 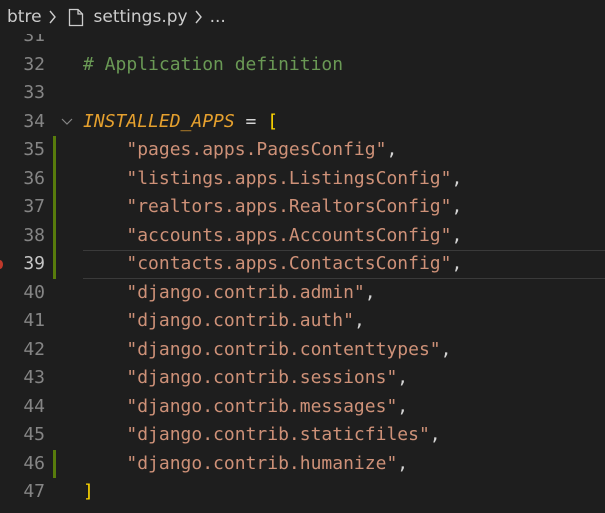 What do you see at coordinates (245, 292) in the screenshot?
I see `token-str: "django.contrib.admin"` at bounding box center [245, 292].